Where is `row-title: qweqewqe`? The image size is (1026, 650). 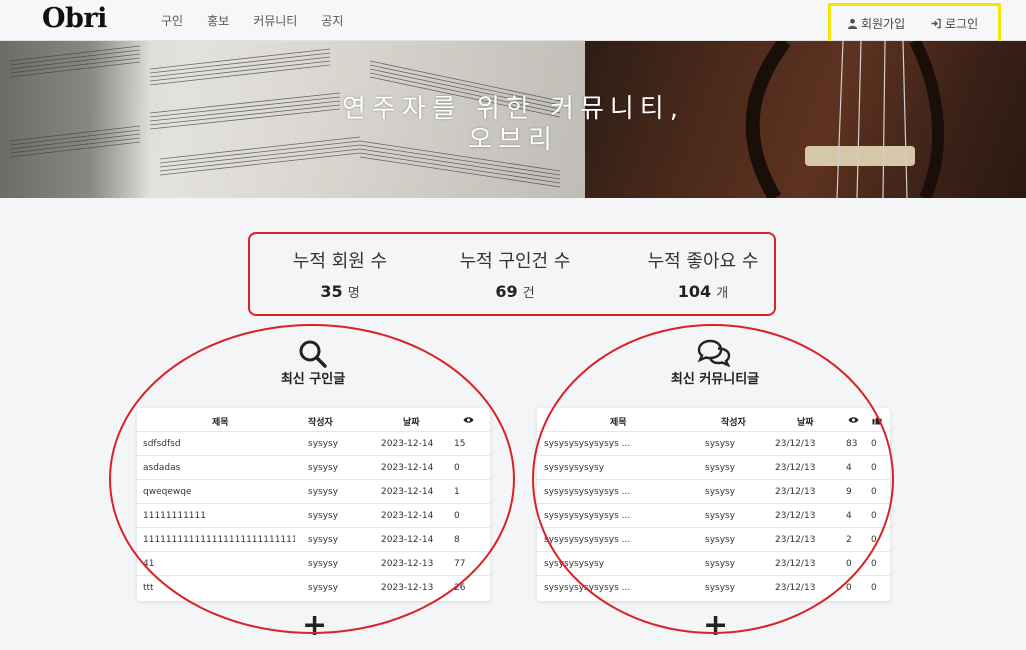
row-title: qweqewqe is located at coordinates (218, 492).